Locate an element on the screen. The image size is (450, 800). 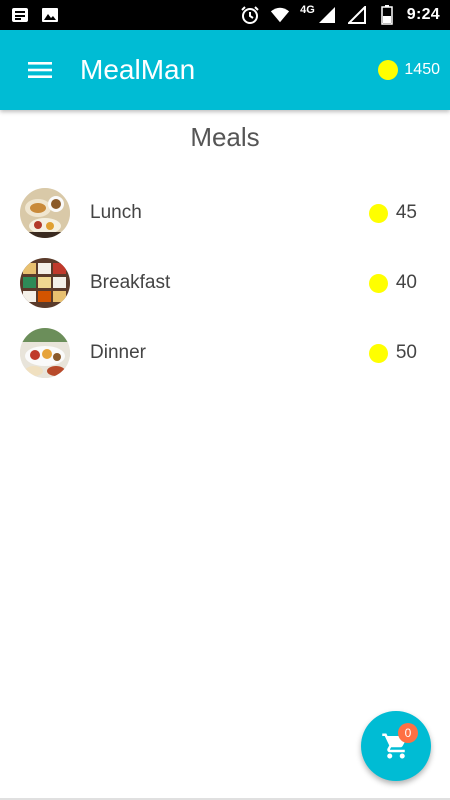
wifi-icon is located at coordinates (280, 15).